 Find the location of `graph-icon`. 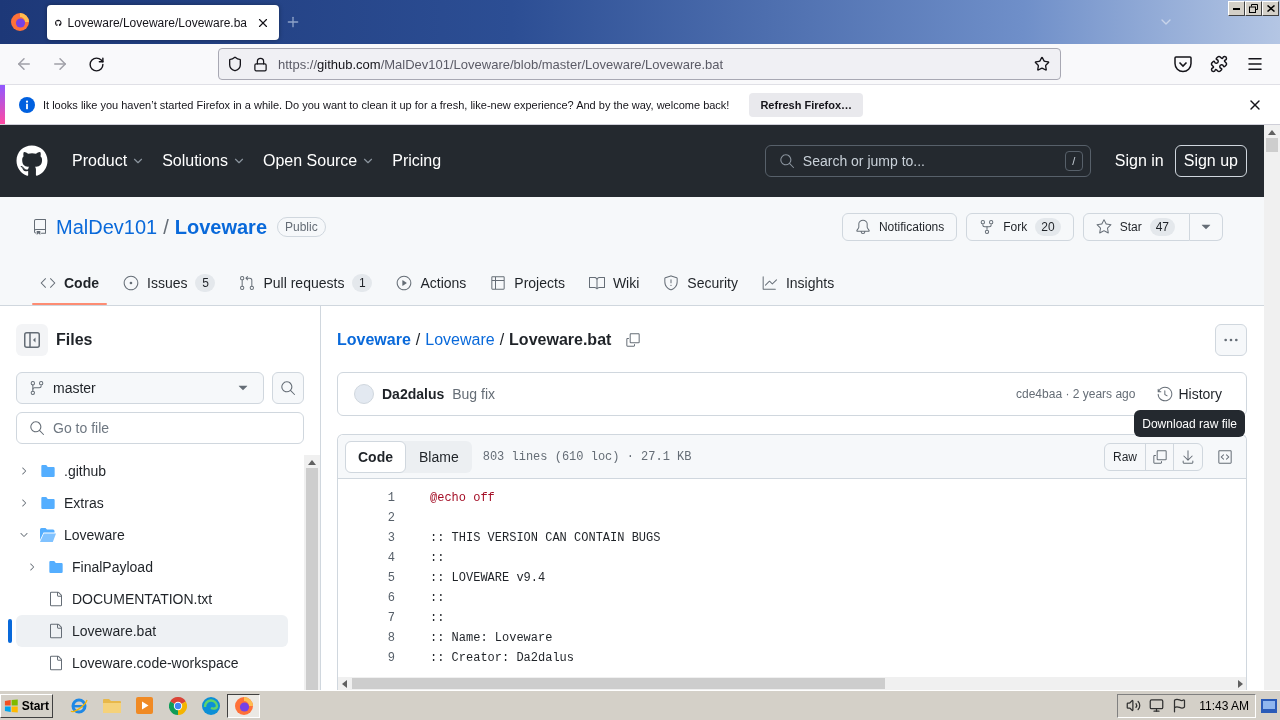

graph-icon is located at coordinates (769, 283).